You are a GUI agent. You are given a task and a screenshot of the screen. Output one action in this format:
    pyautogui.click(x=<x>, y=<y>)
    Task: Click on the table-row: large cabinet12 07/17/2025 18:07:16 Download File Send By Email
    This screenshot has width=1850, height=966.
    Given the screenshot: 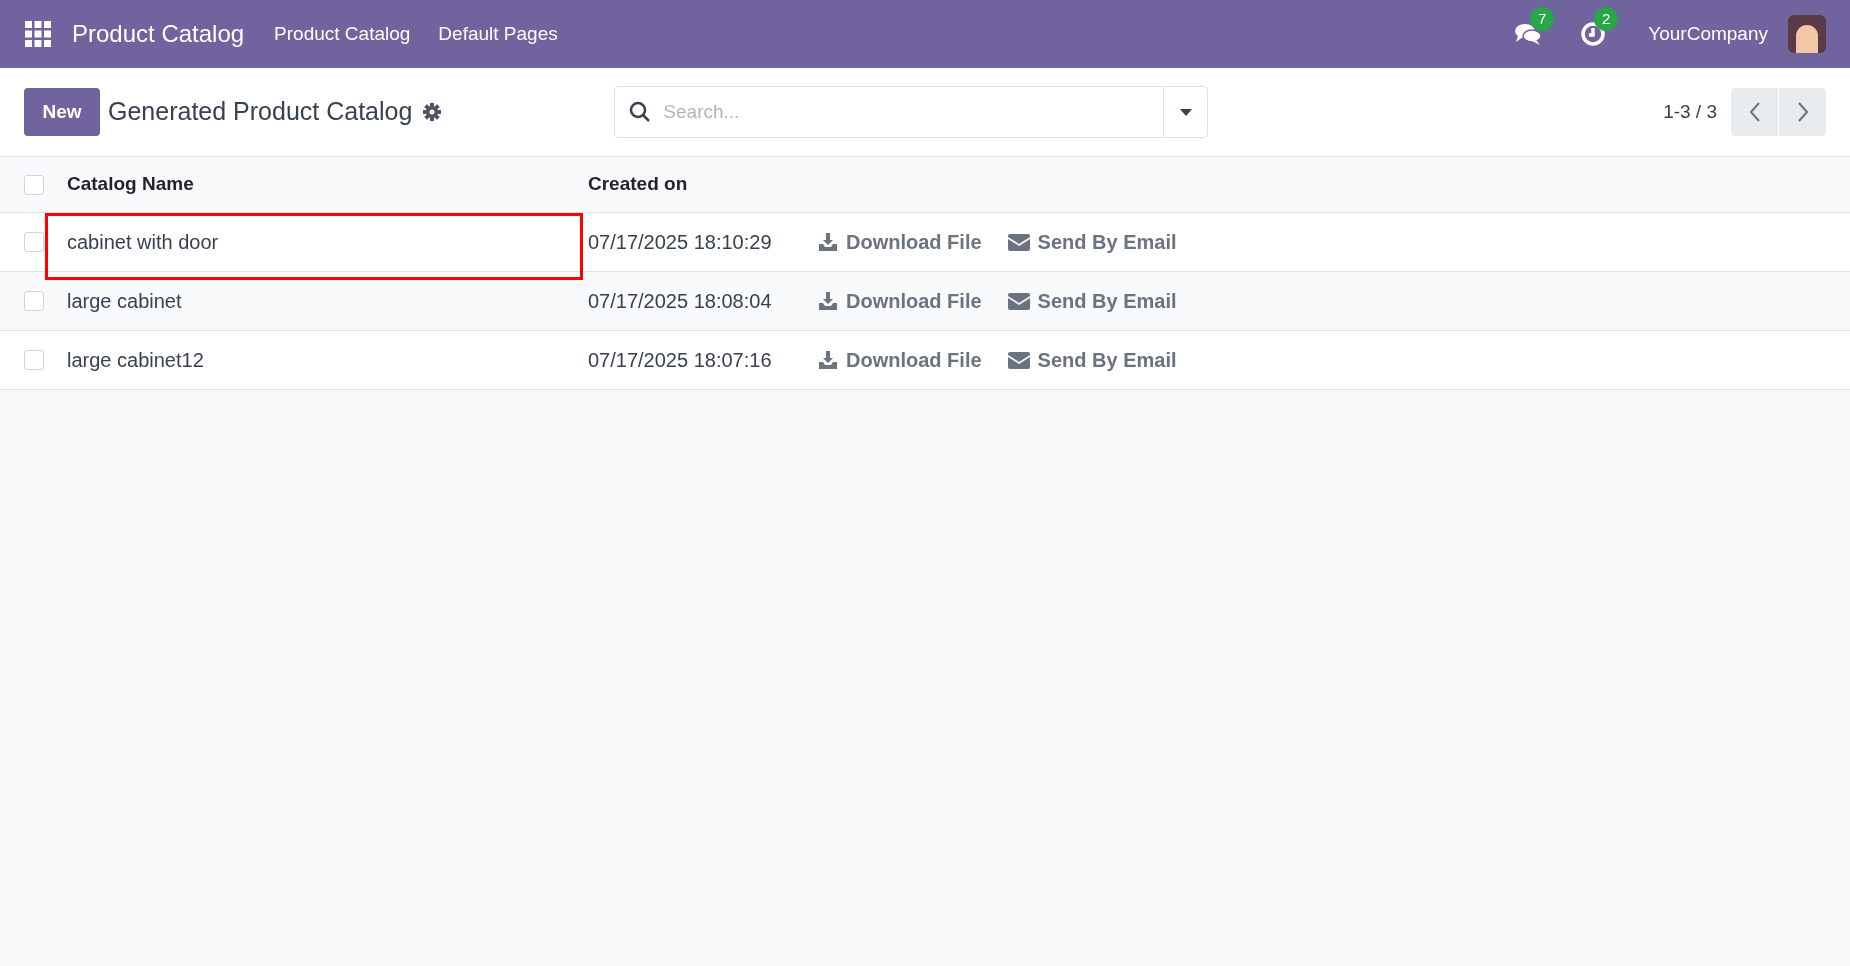 What is the action you would take?
    pyautogui.click(x=925, y=360)
    